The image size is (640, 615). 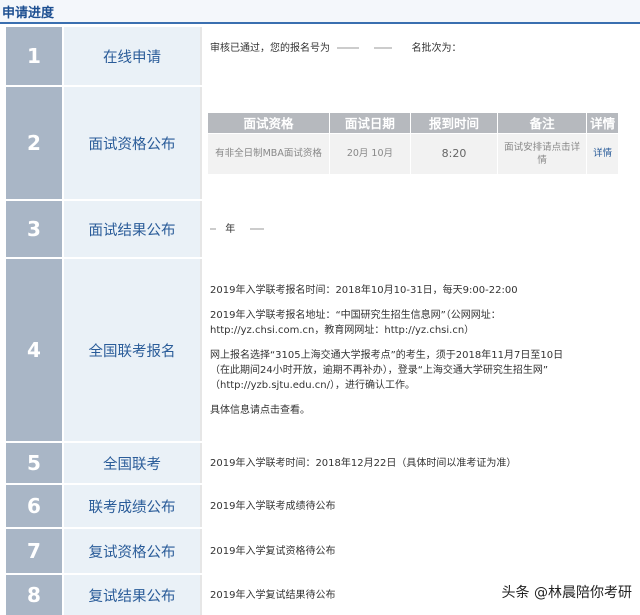 I want to click on page-title: 申请进度, so click(x=28, y=13).